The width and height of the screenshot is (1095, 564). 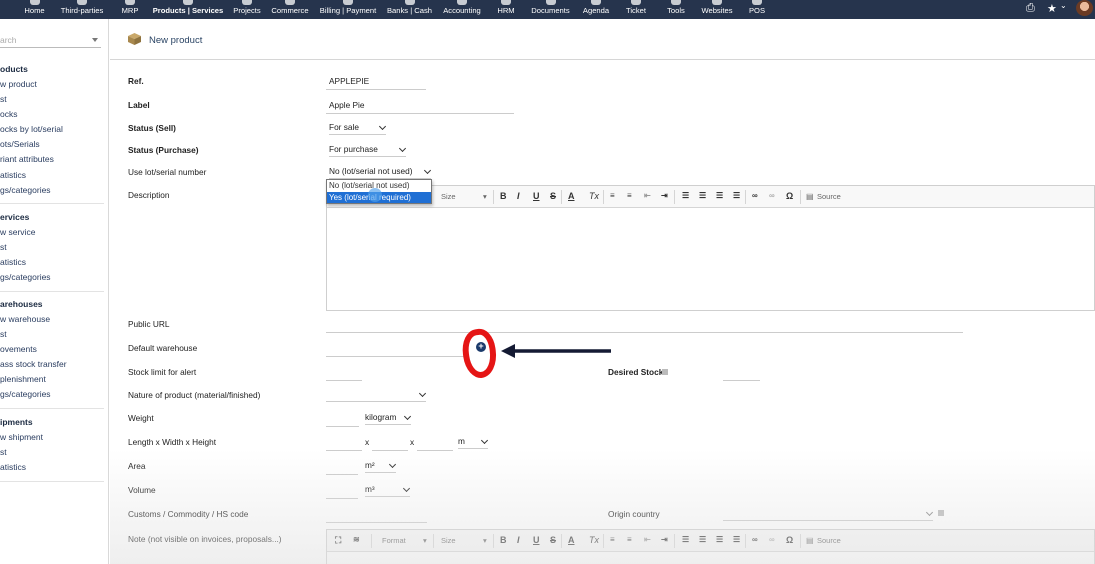 I want to click on width-input, so click(x=390, y=450).